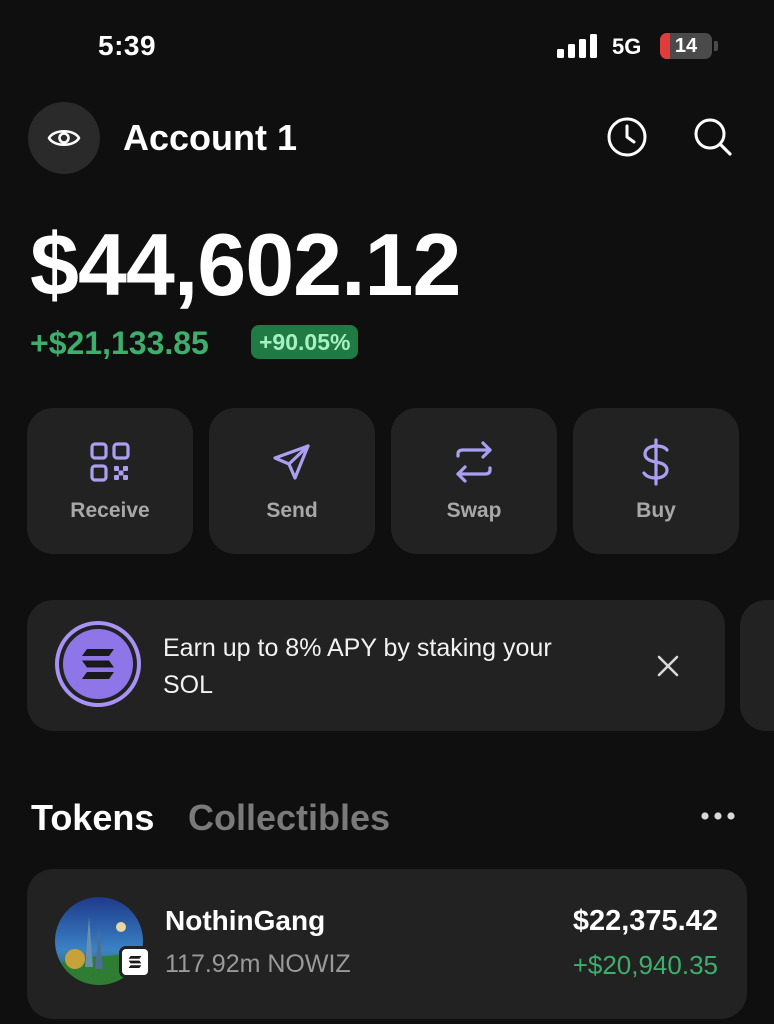 The image size is (774, 1024). Describe the element at coordinates (357, 666) in the screenshot. I see `staking-banner-text: Earn up to 8% APY by staking your SOL` at that location.